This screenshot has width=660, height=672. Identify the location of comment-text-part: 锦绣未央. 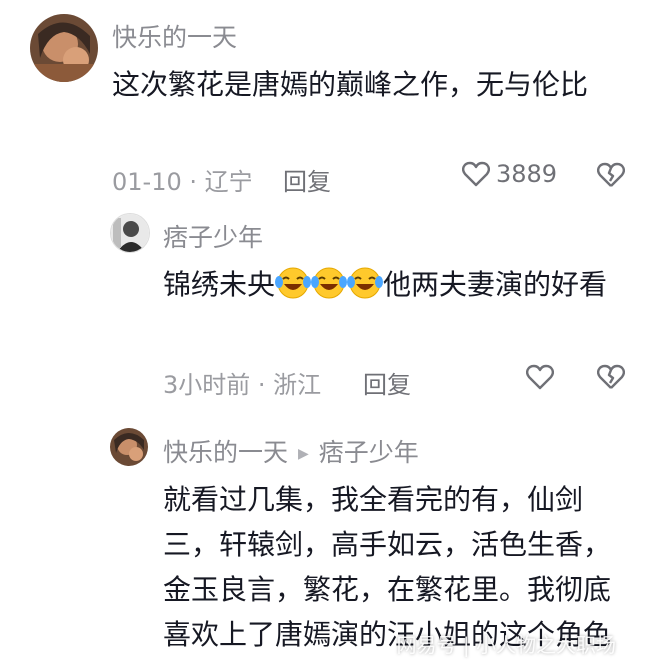
(219, 284).